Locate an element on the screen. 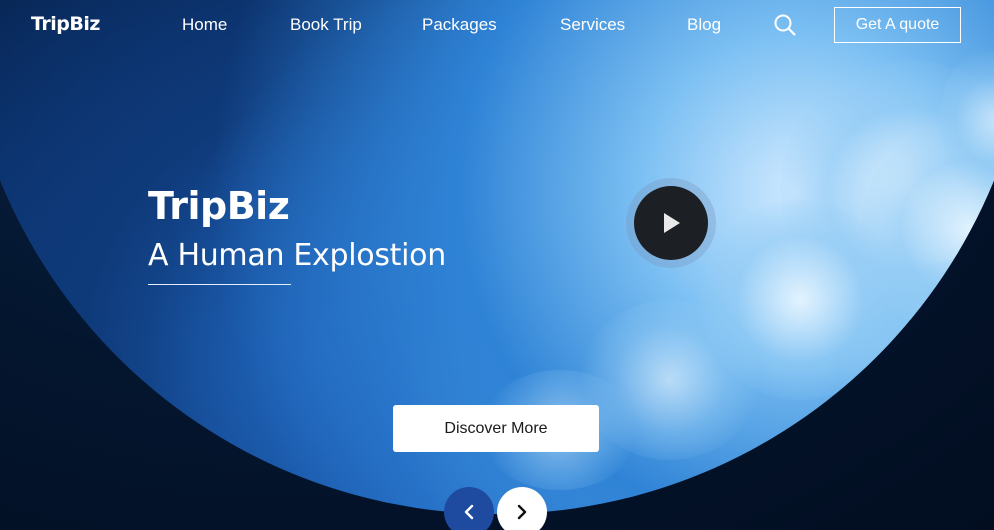  discover-more-button: Discover More is located at coordinates (496, 428).